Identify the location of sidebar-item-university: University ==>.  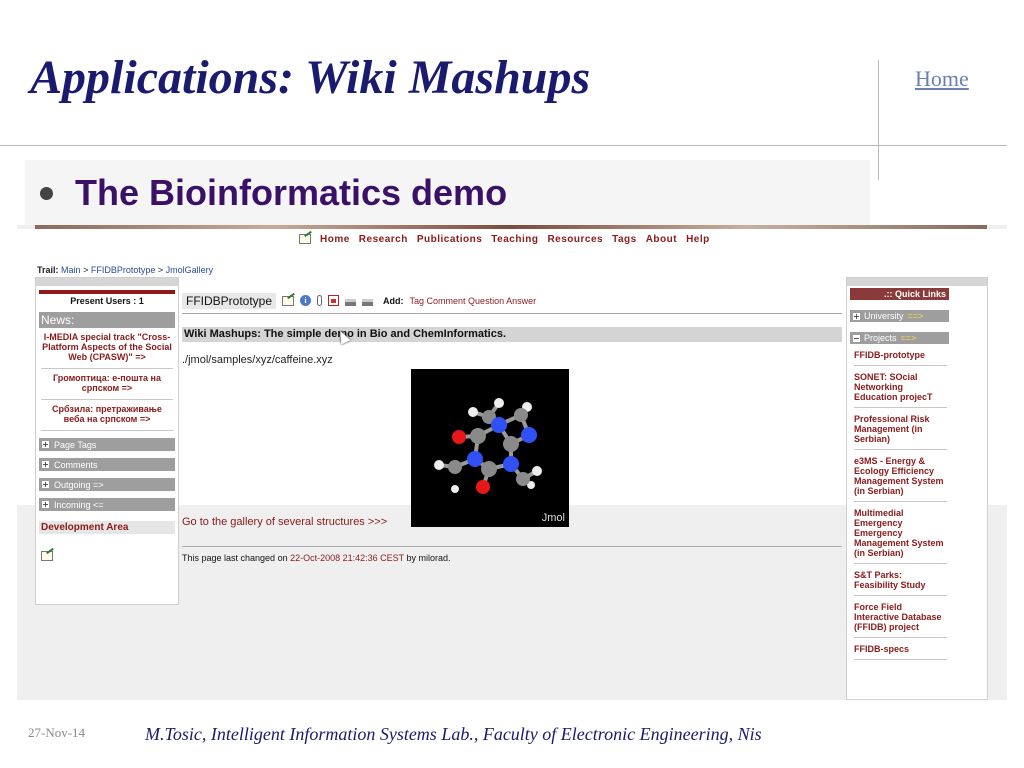
(899, 316).